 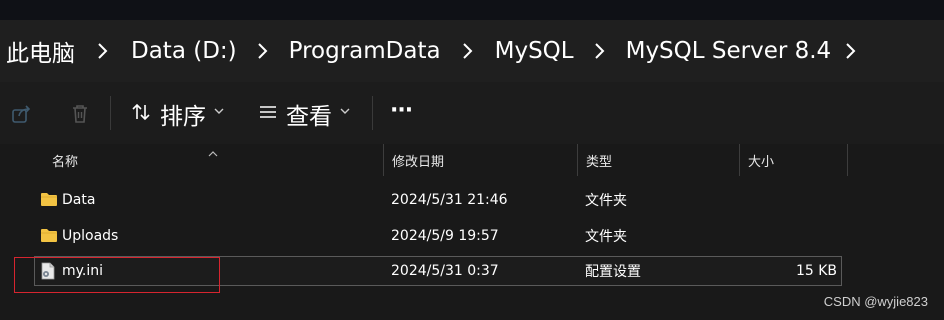 What do you see at coordinates (481, 160) in the screenshot?
I see `column-header-modified: 修改日期` at bounding box center [481, 160].